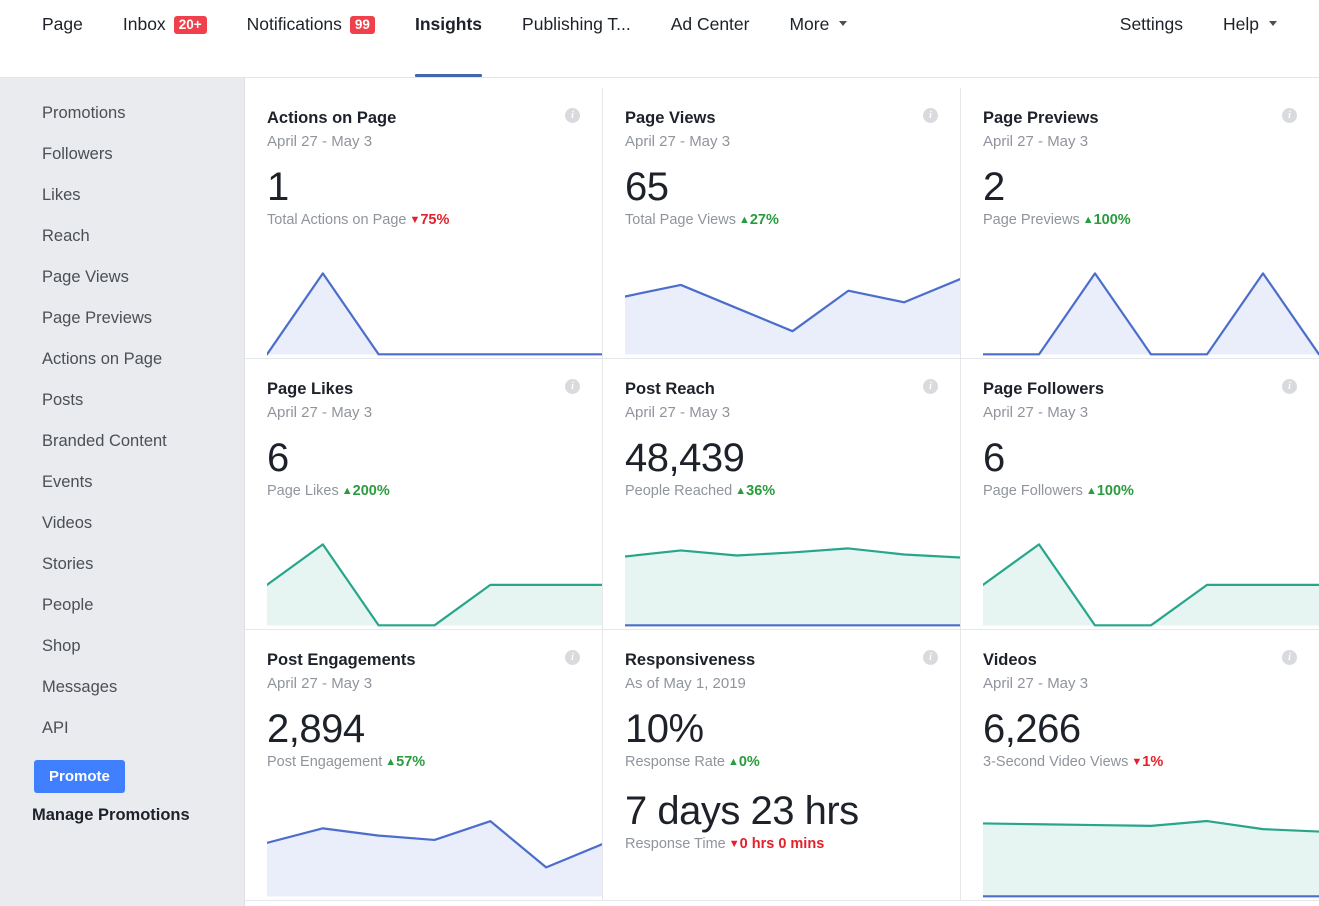 This screenshot has width=1319, height=906. Describe the element at coordinates (1250, 38) in the screenshot. I see `nav-tab-help: Help` at that location.